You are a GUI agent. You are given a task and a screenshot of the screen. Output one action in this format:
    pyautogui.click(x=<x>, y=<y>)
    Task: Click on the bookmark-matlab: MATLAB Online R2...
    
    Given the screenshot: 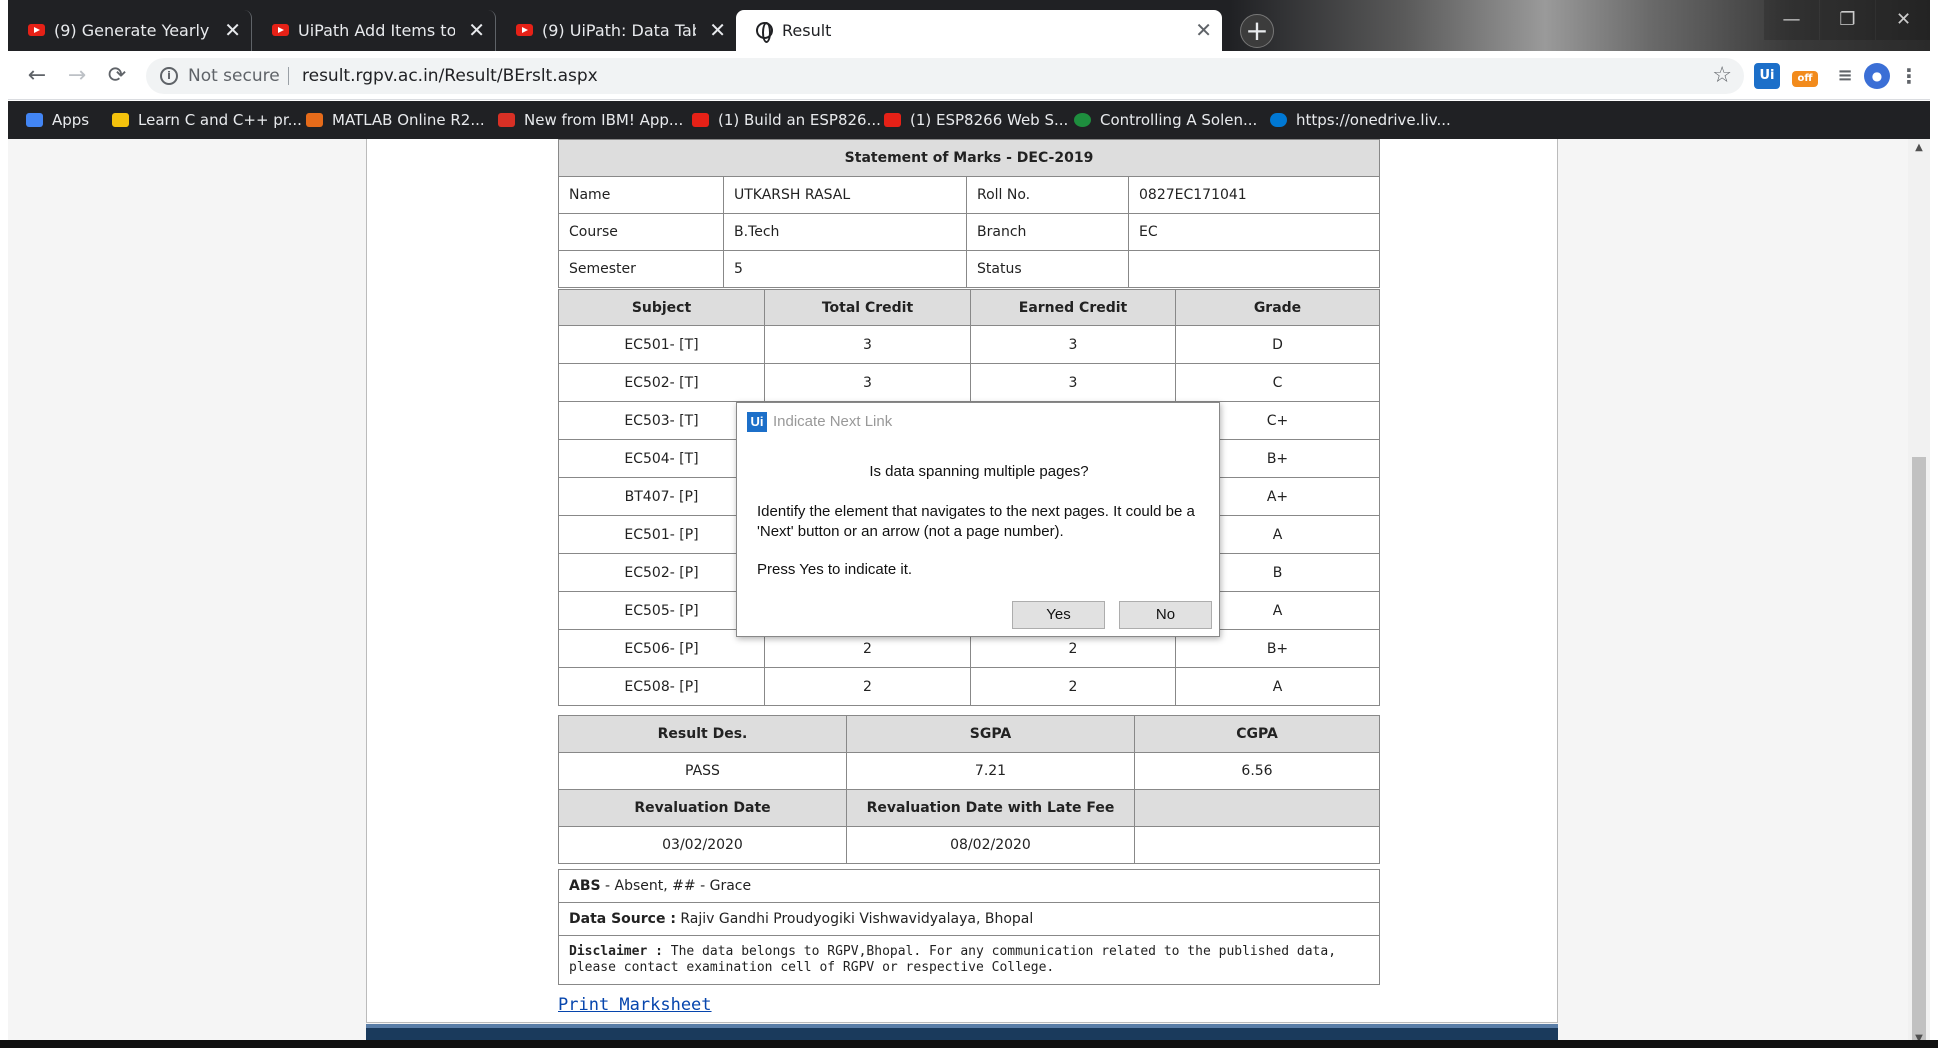 What is the action you would take?
    pyautogui.click(x=395, y=120)
    